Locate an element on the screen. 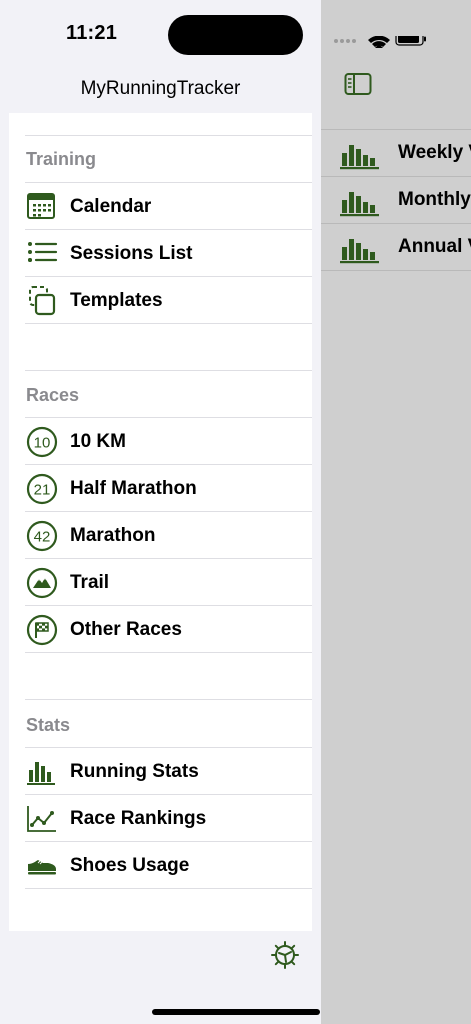  dynamic-island is located at coordinates (235, 35).